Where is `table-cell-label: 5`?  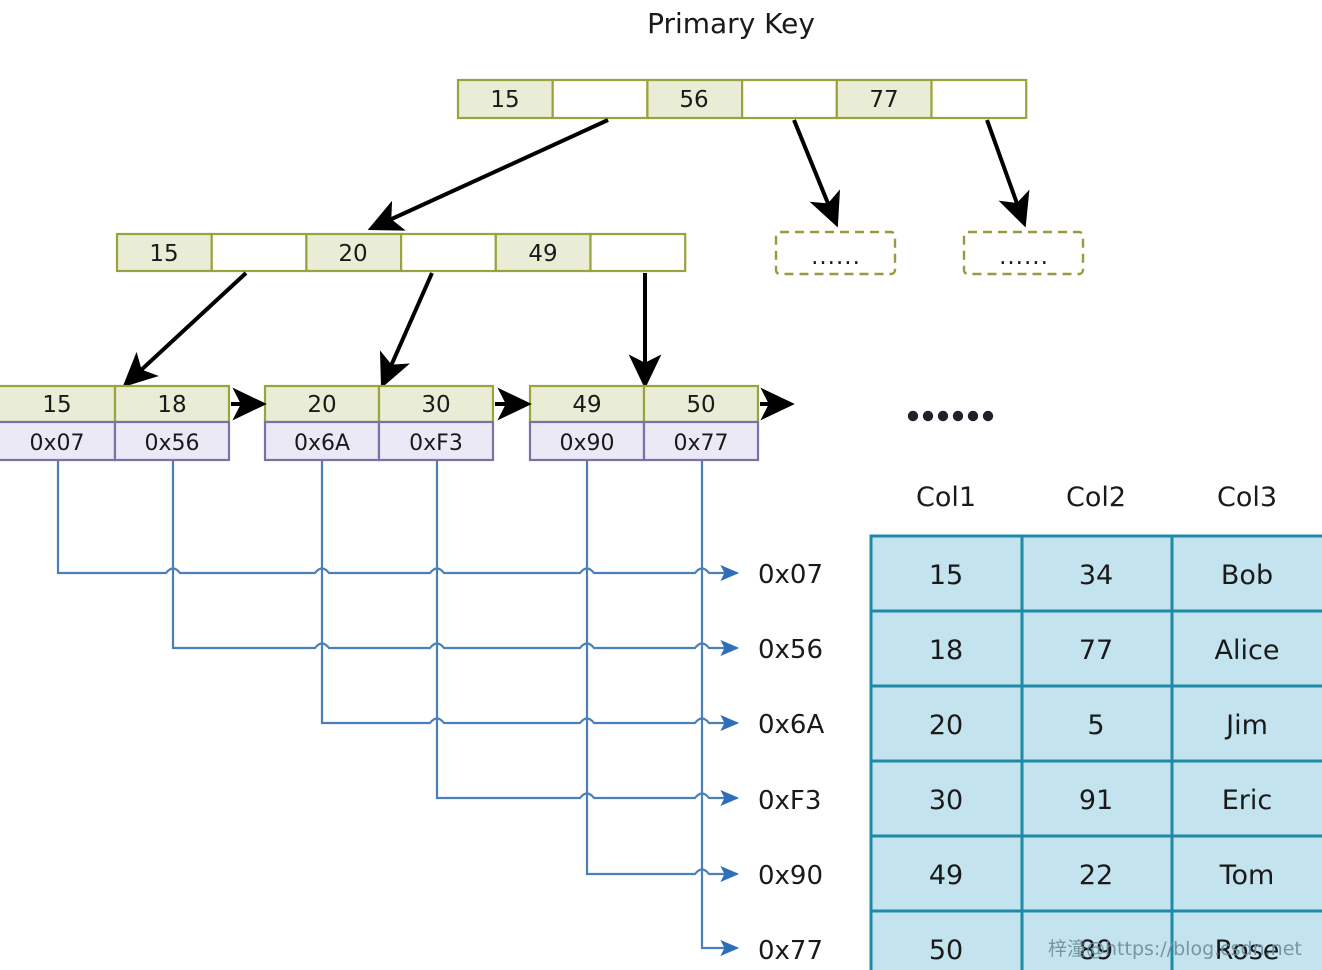 table-cell-label: 5 is located at coordinates (1095, 725).